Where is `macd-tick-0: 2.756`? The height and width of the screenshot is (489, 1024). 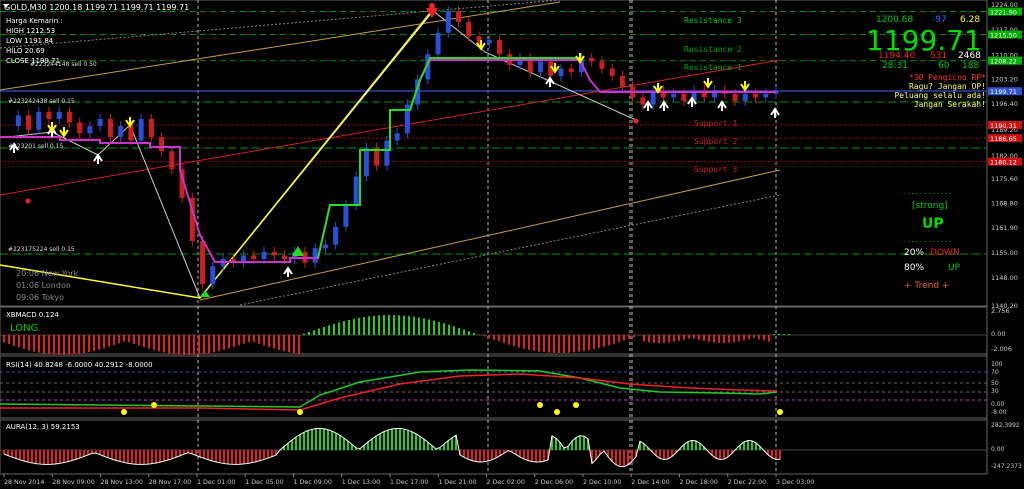 macd-tick-0: 2.756 is located at coordinates (1000, 311).